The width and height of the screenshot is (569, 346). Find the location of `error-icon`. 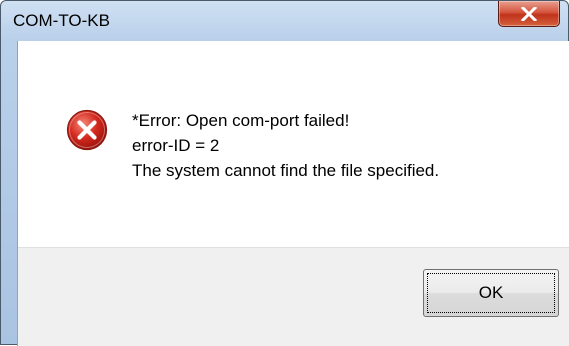

error-icon is located at coordinates (87, 130).